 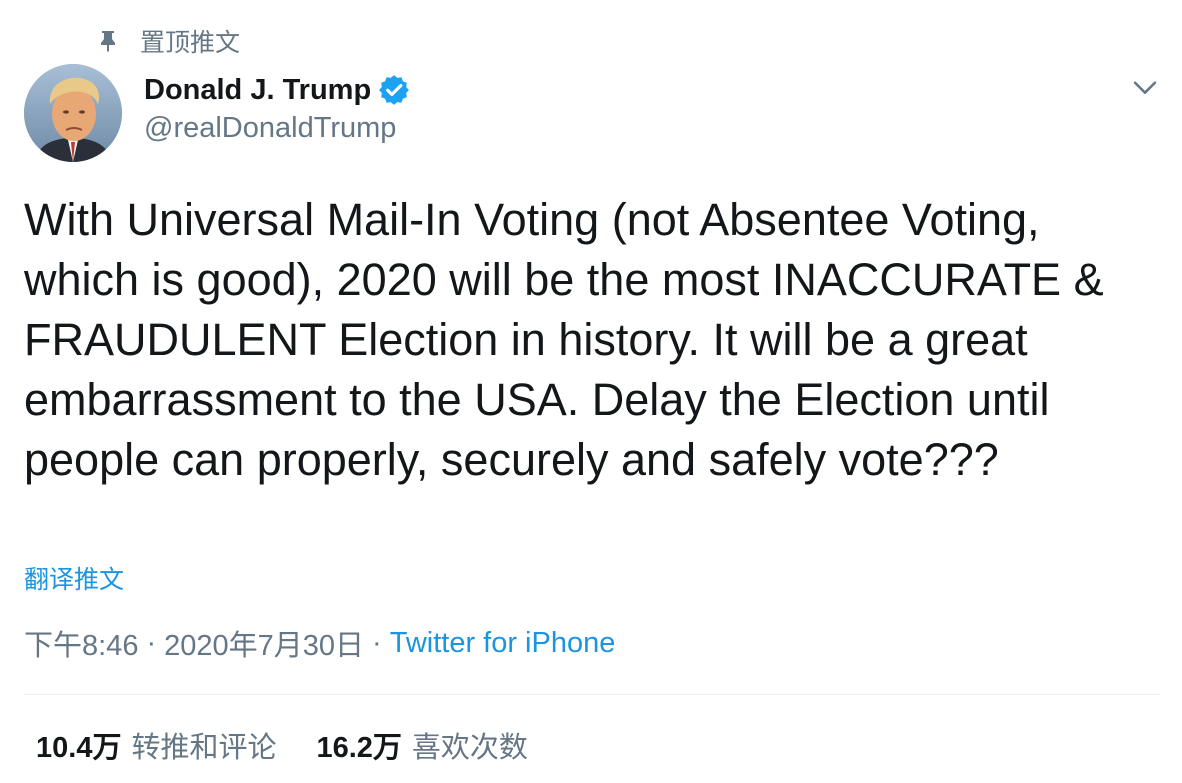 What do you see at coordinates (302, 745) in the screenshot?
I see `tweet-stats: 10.4万 转推和评论 16.2万 喜欢次数` at bounding box center [302, 745].